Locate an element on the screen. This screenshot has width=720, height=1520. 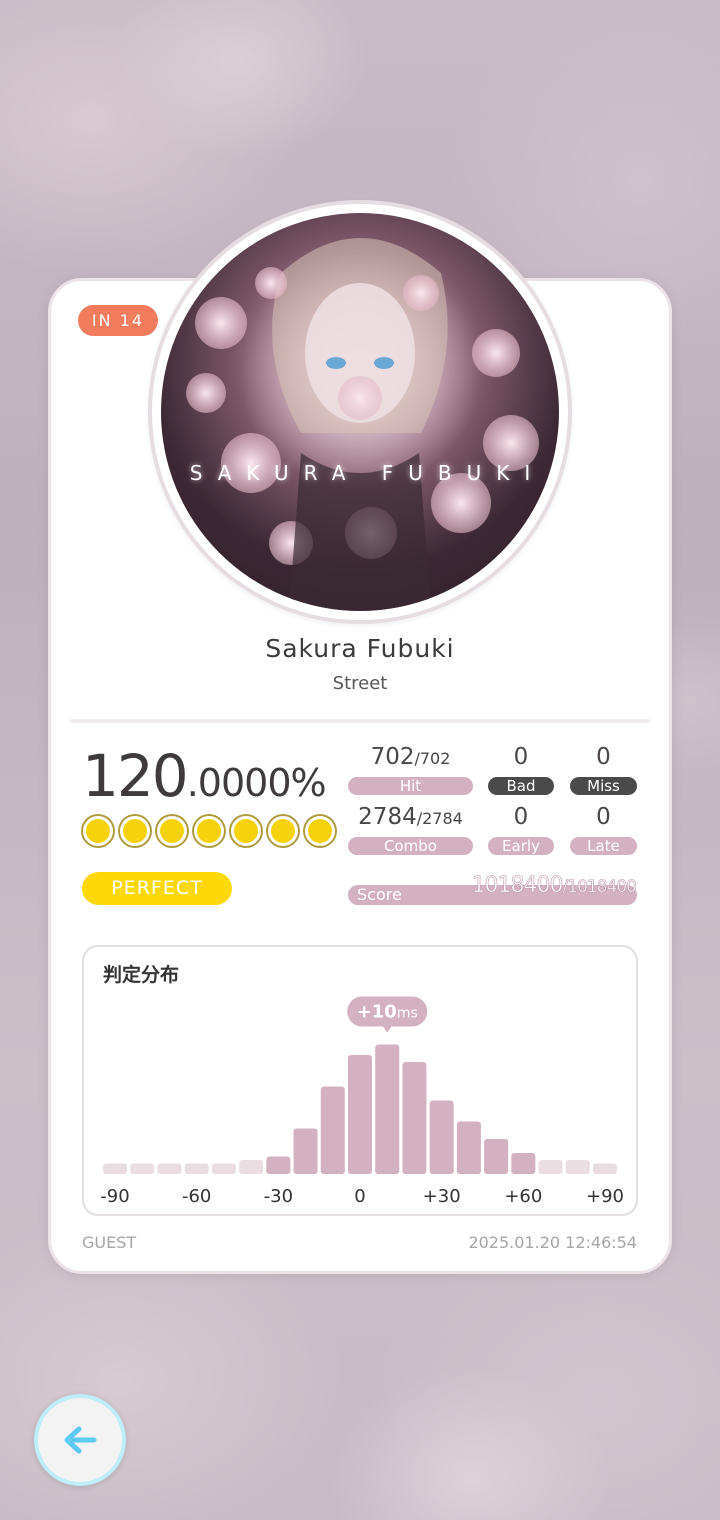
hit-count: 702 is located at coordinates (392, 757).